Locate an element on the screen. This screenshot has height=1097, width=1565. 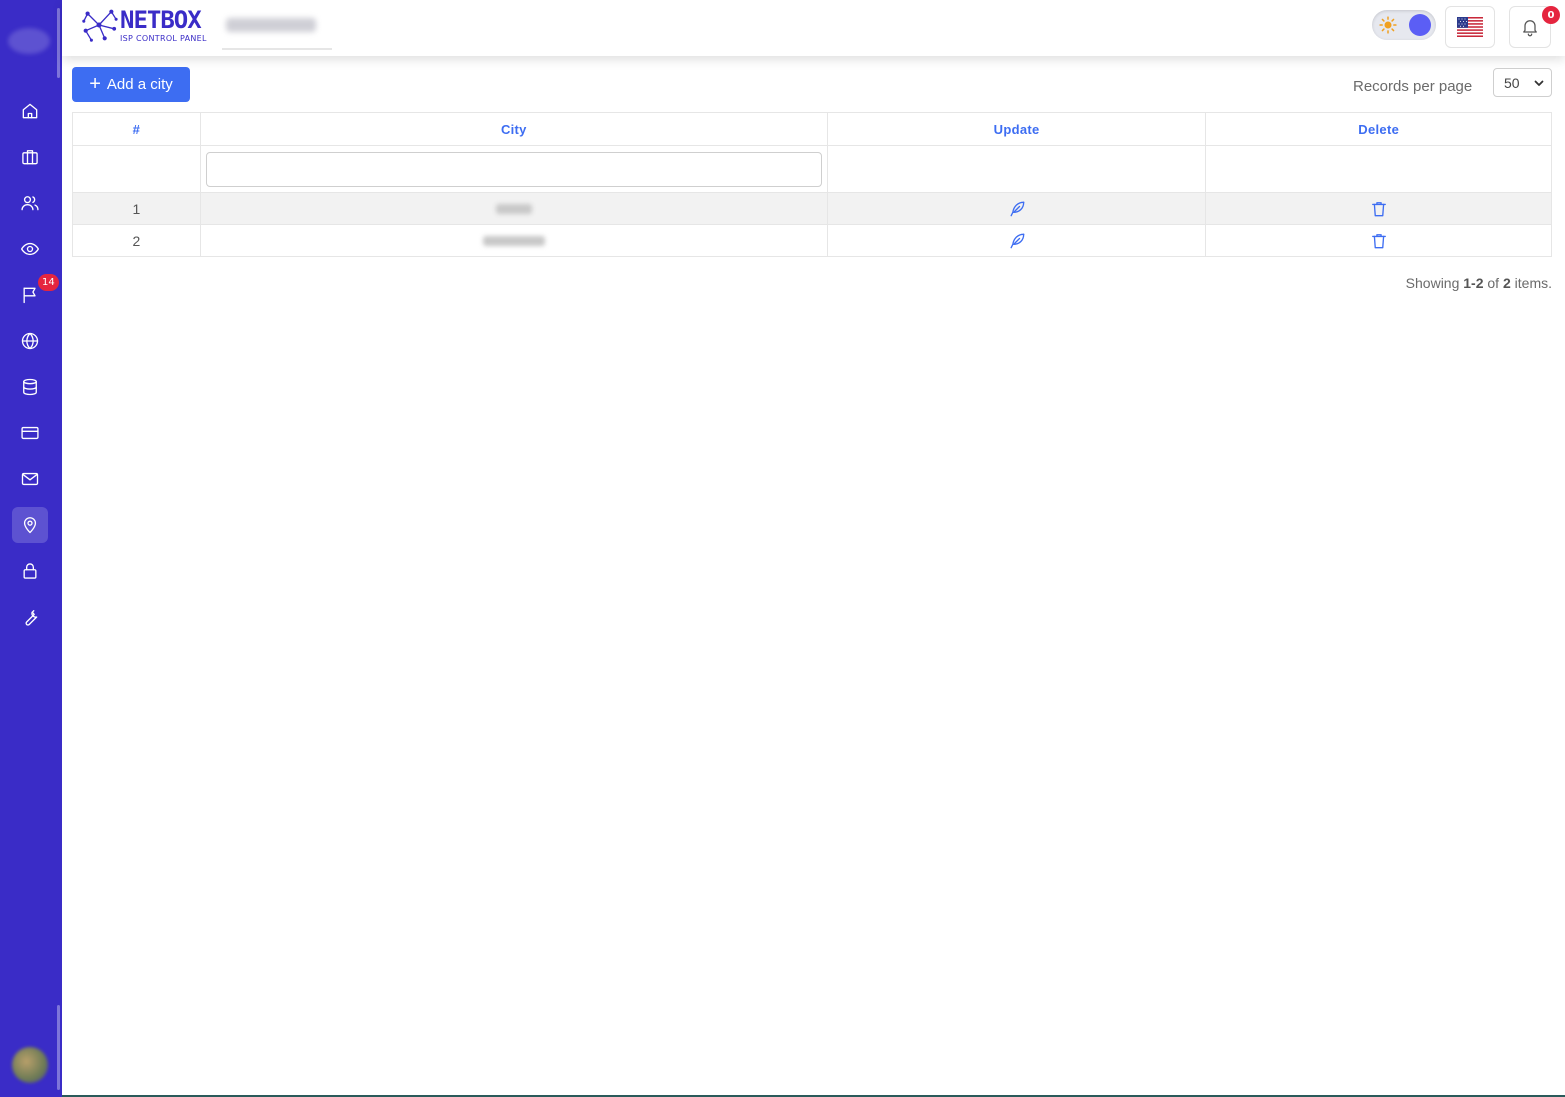
plus-icon: + is located at coordinates (95, 83).